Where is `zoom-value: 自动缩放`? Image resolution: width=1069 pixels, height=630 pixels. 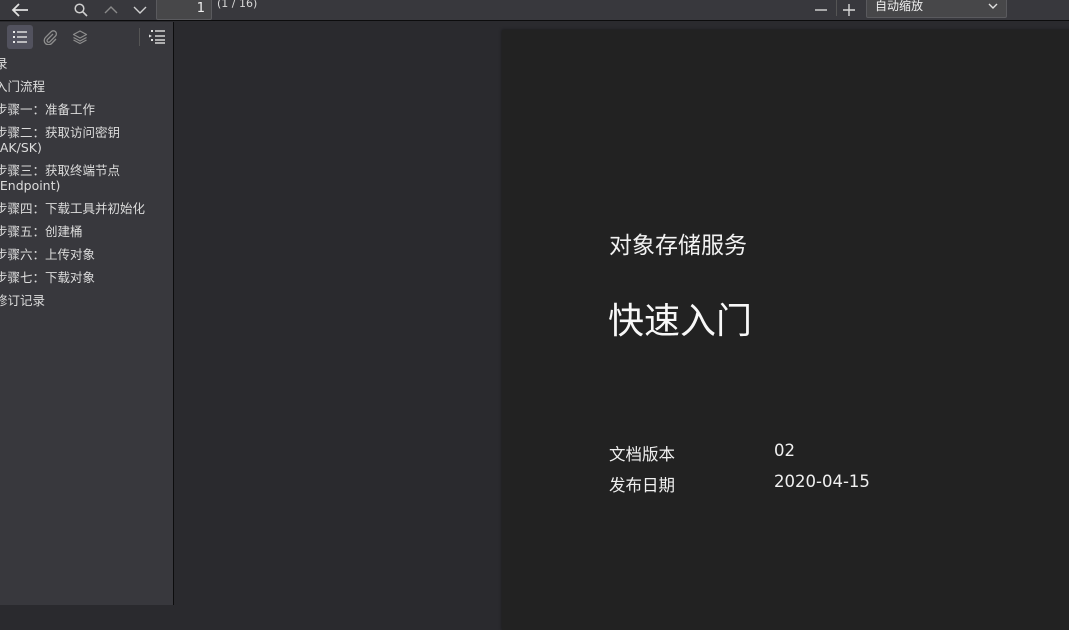
zoom-value: 自动缩放 is located at coordinates (899, 6).